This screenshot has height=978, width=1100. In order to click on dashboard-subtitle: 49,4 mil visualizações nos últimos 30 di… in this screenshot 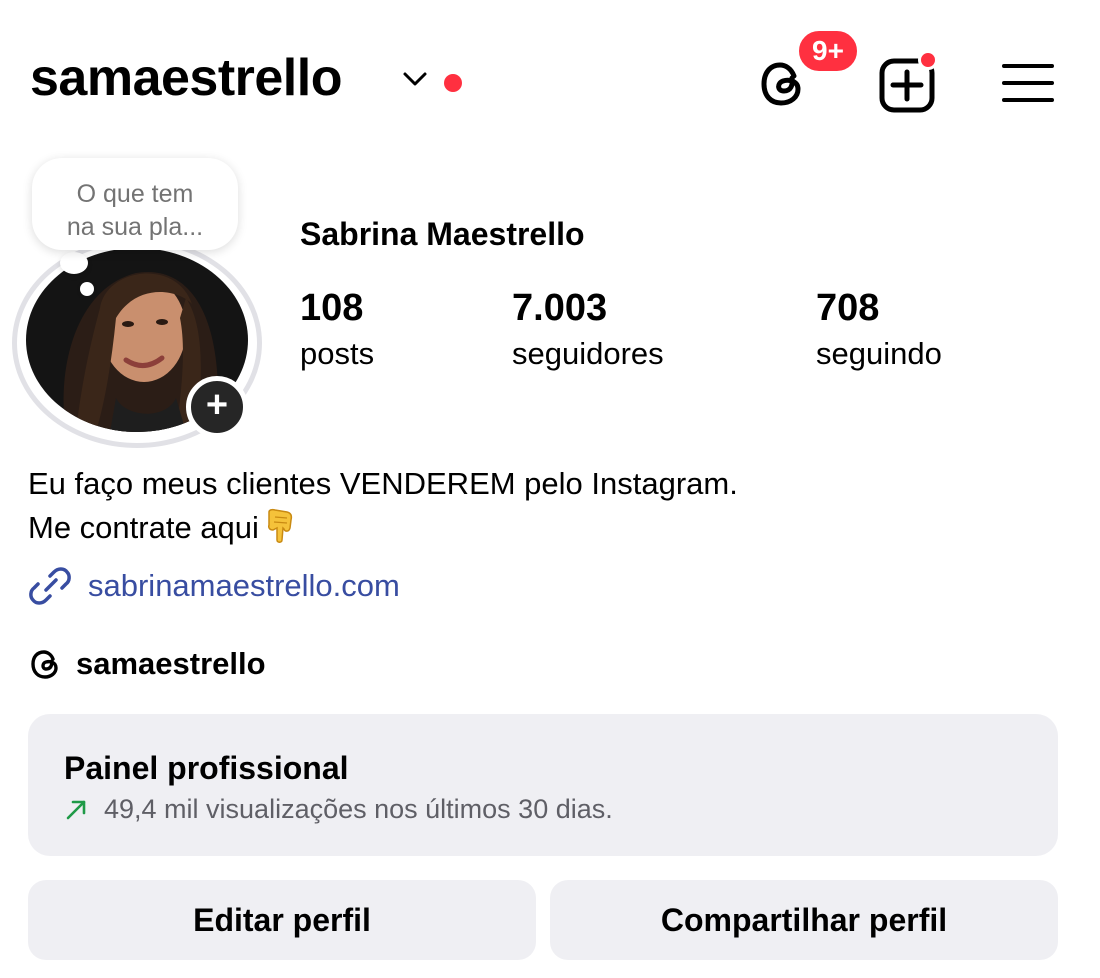, I will do `click(358, 809)`.